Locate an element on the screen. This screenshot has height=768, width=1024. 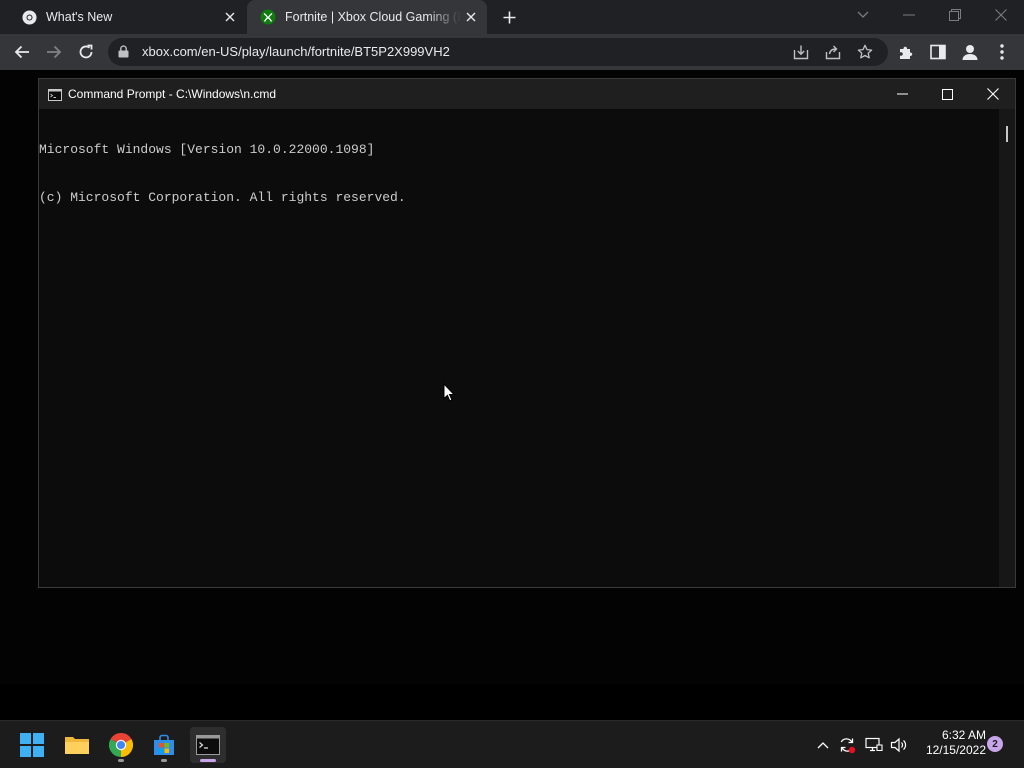
store-icon is located at coordinates (164, 744).